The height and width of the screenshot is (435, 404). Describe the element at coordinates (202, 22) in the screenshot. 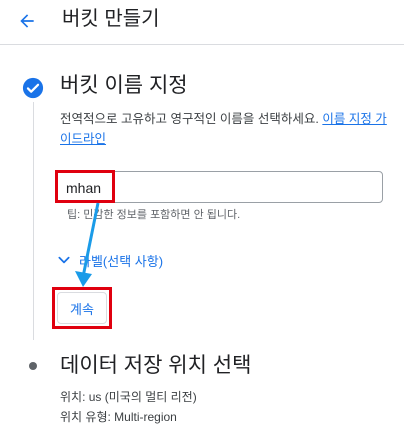

I see `app-header: 버킷 만들기` at that location.